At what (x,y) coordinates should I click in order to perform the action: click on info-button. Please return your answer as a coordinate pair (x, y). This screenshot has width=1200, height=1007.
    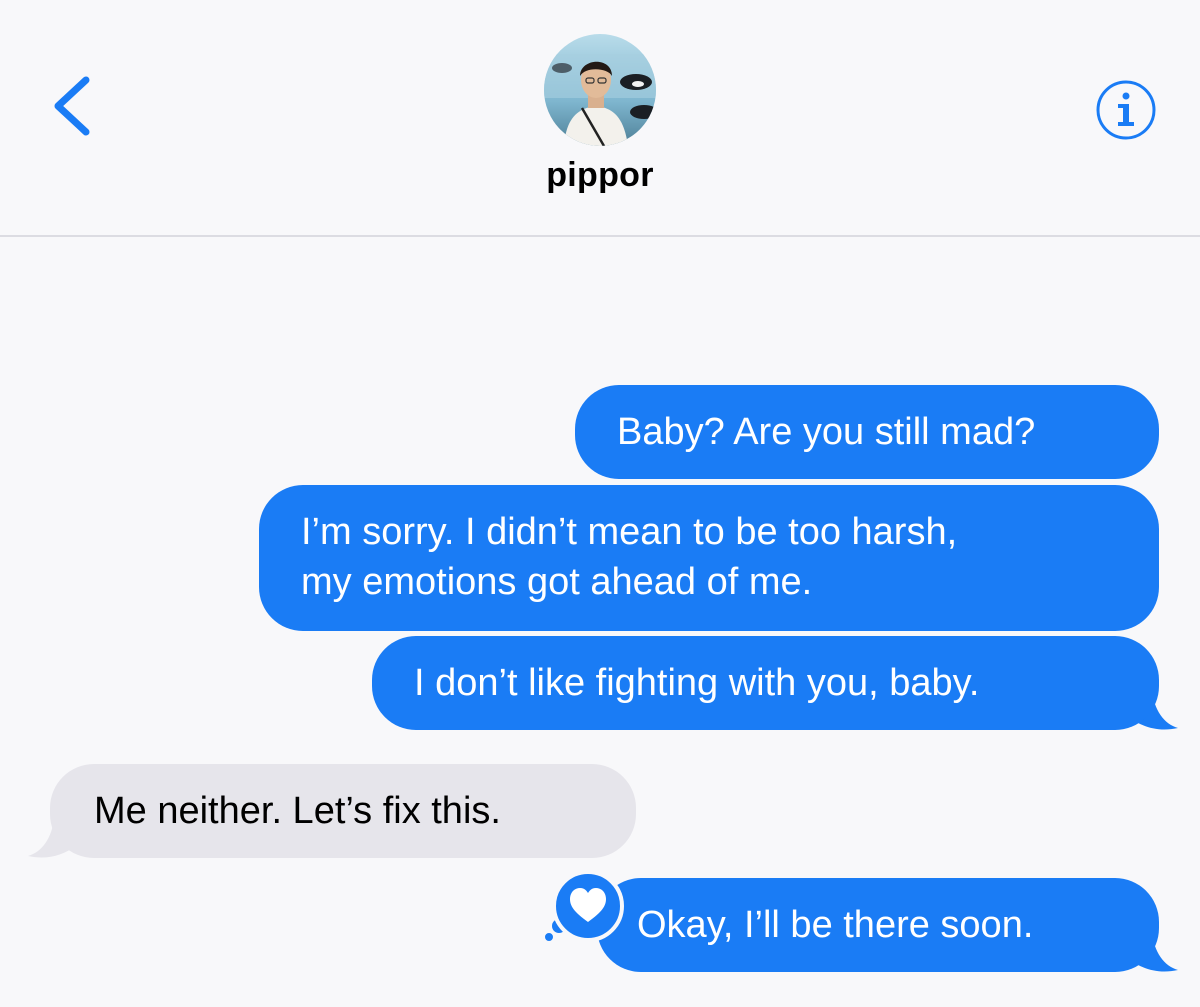
    Looking at the image, I should click on (1126, 110).